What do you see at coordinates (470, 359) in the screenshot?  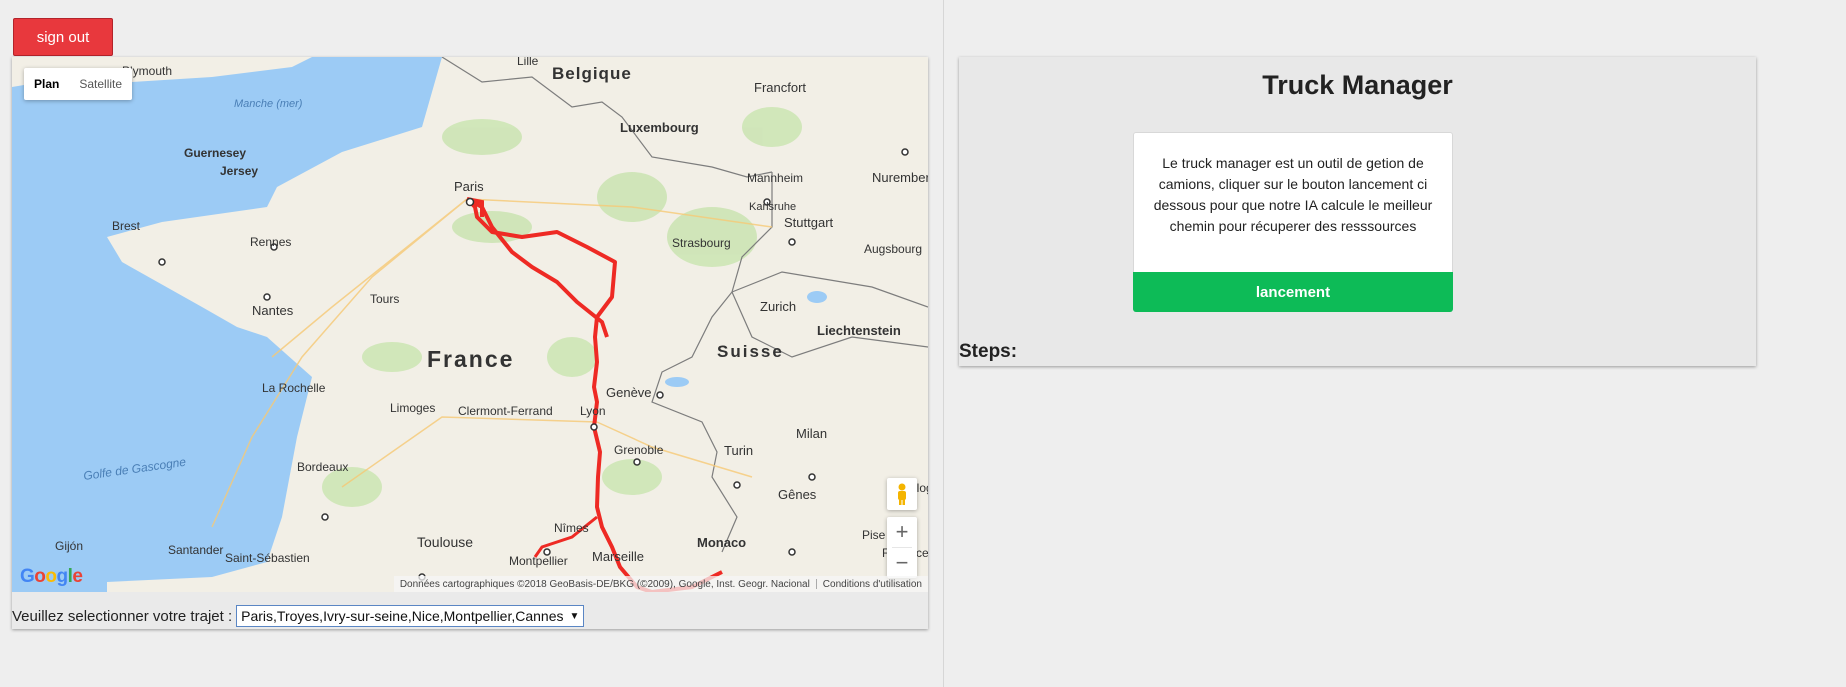 I see `label-france: France` at bounding box center [470, 359].